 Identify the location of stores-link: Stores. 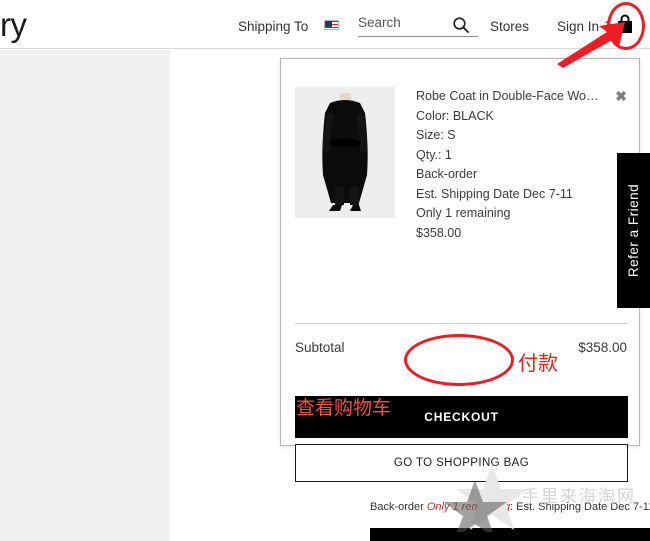
(509, 26).